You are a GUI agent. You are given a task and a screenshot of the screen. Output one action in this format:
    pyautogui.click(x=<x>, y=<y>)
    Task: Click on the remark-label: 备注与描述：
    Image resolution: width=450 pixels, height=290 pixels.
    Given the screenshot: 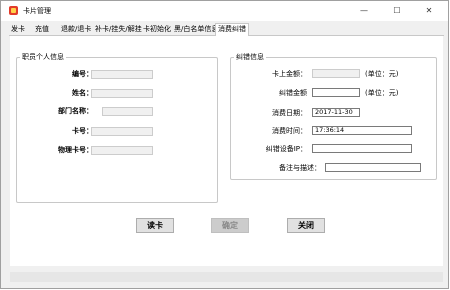 What is the action you would take?
    pyautogui.click(x=300, y=168)
    